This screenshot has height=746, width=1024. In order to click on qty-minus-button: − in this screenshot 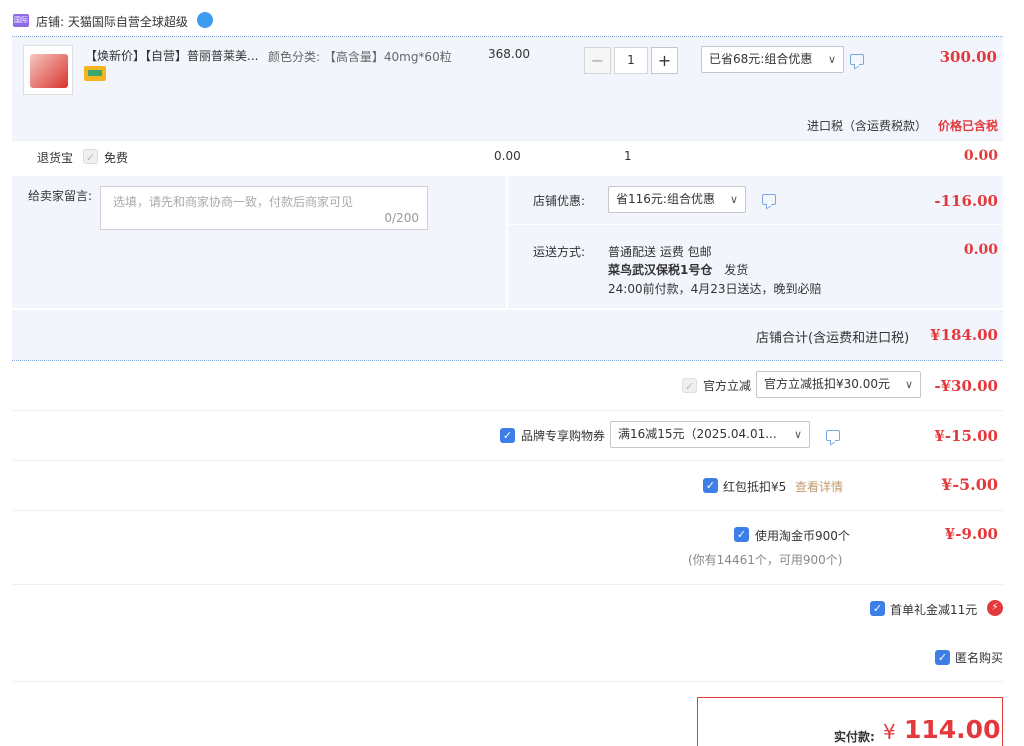, I will do `click(597, 60)`.